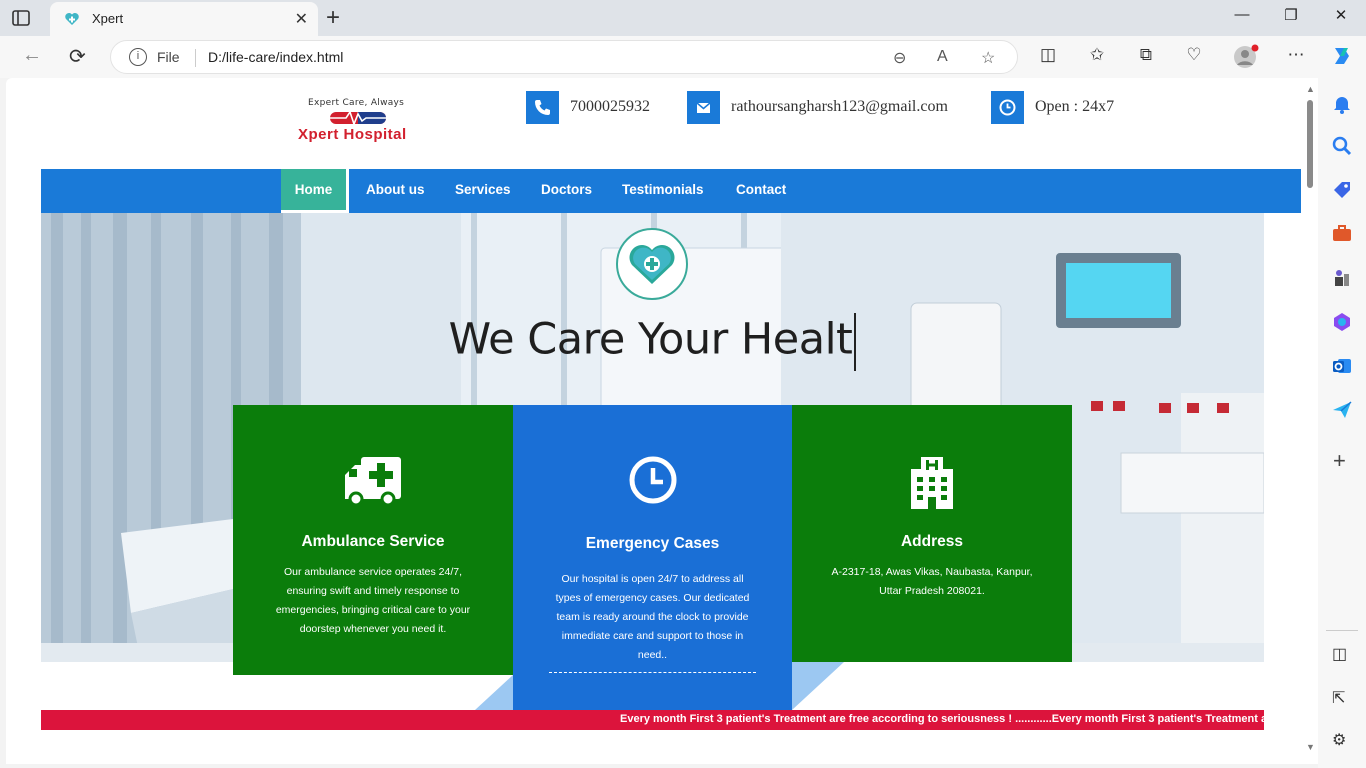  What do you see at coordinates (1342, 630) in the screenshot?
I see `sidebar-divider` at bounding box center [1342, 630].